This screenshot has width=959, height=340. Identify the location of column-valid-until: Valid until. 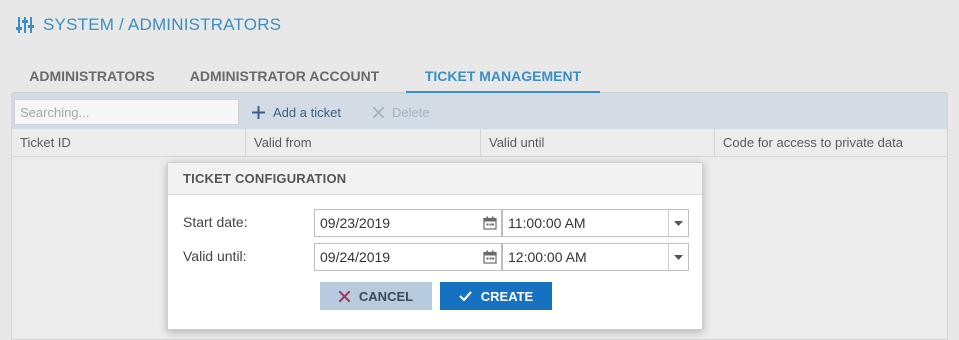
(598, 143).